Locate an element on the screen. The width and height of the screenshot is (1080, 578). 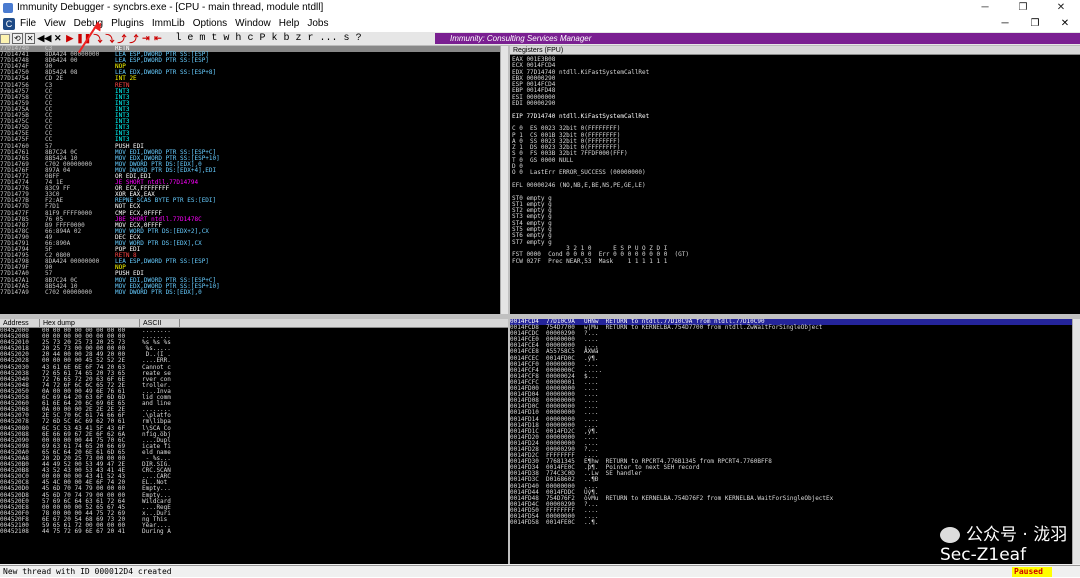
menu-file: File is located at coordinates (28, 23).